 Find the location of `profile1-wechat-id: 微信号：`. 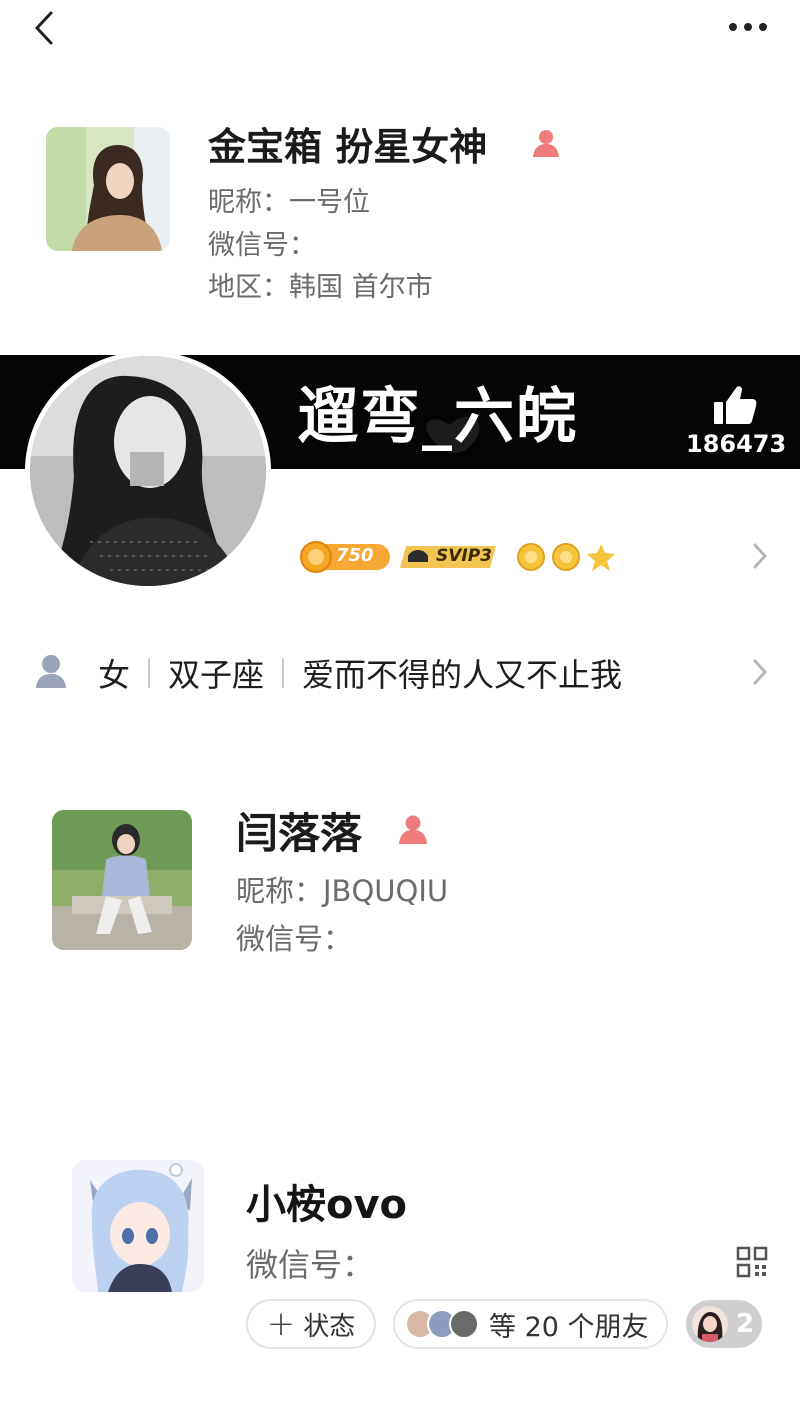

profile1-wechat-id: 微信号： is located at coordinates (262, 245).